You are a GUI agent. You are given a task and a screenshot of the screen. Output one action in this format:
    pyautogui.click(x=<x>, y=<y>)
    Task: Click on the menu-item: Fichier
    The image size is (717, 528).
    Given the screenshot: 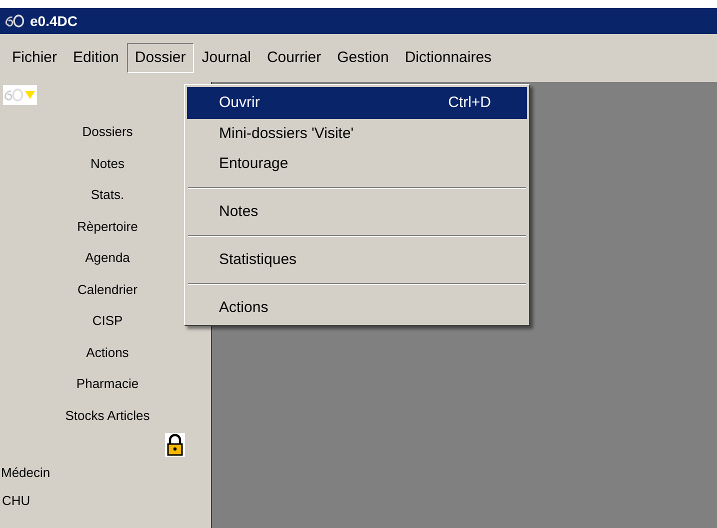 What is the action you would take?
    pyautogui.click(x=35, y=58)
    